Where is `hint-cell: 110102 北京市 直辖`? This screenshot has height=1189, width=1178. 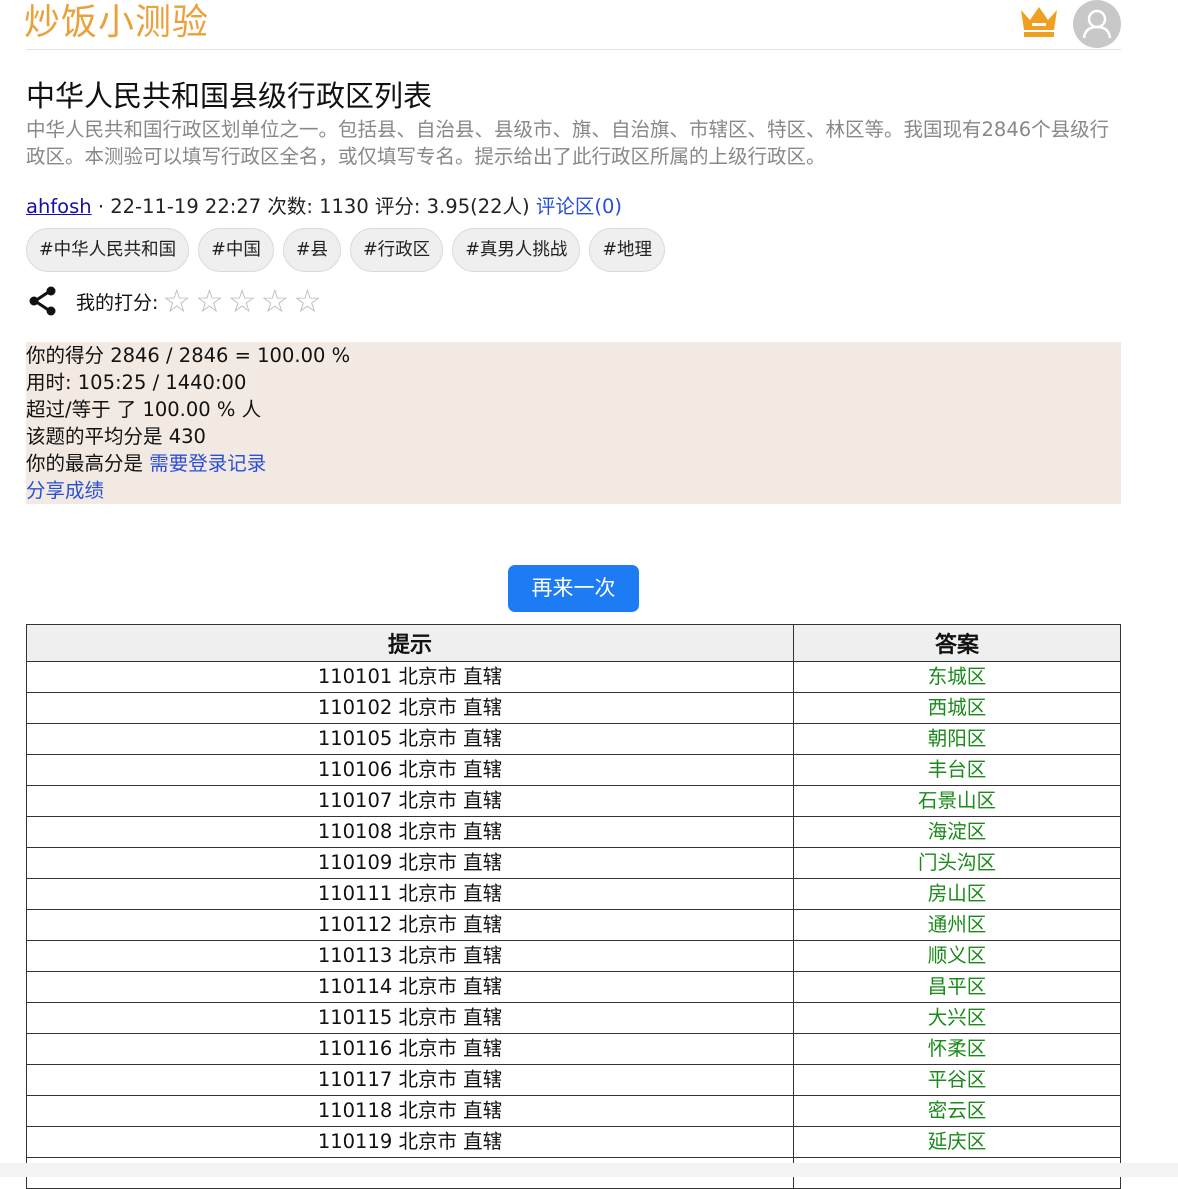 hint-cell: 110102 北京市 直辖 is located at coordinates (410, 708).